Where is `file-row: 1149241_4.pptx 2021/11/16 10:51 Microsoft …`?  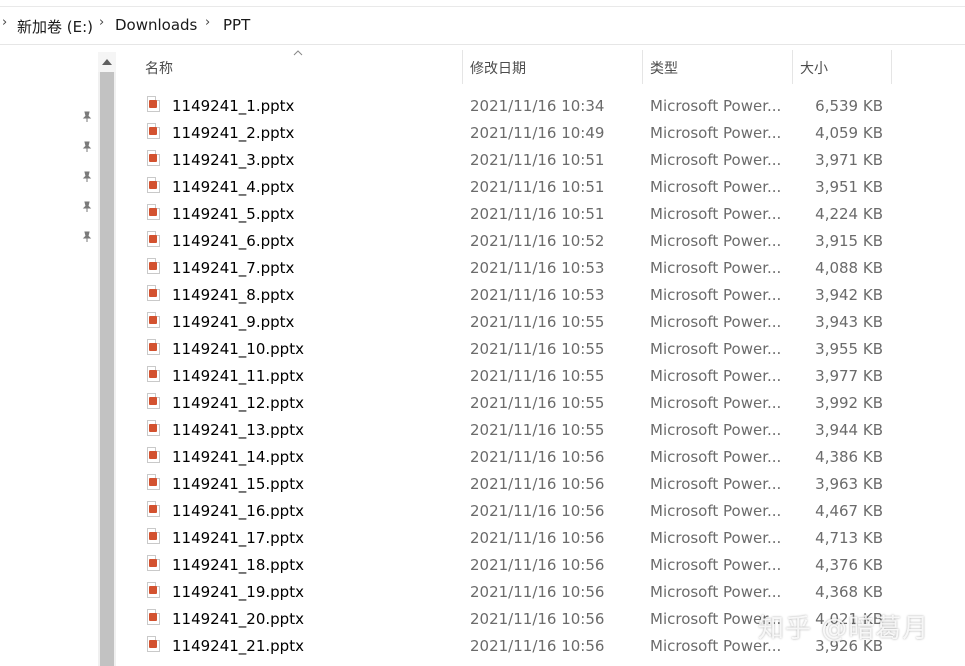 file-row: 1149241_4.pptx 2021/11/16 10:51 Microsoft … is located at coordinates (482, 186).